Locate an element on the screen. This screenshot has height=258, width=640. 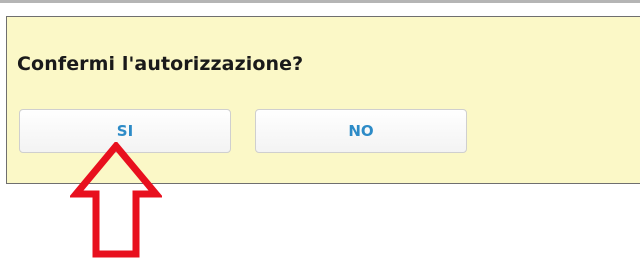
confirmation-question: Confermi l'autorizzazione? is located at coordinates (160, 64).